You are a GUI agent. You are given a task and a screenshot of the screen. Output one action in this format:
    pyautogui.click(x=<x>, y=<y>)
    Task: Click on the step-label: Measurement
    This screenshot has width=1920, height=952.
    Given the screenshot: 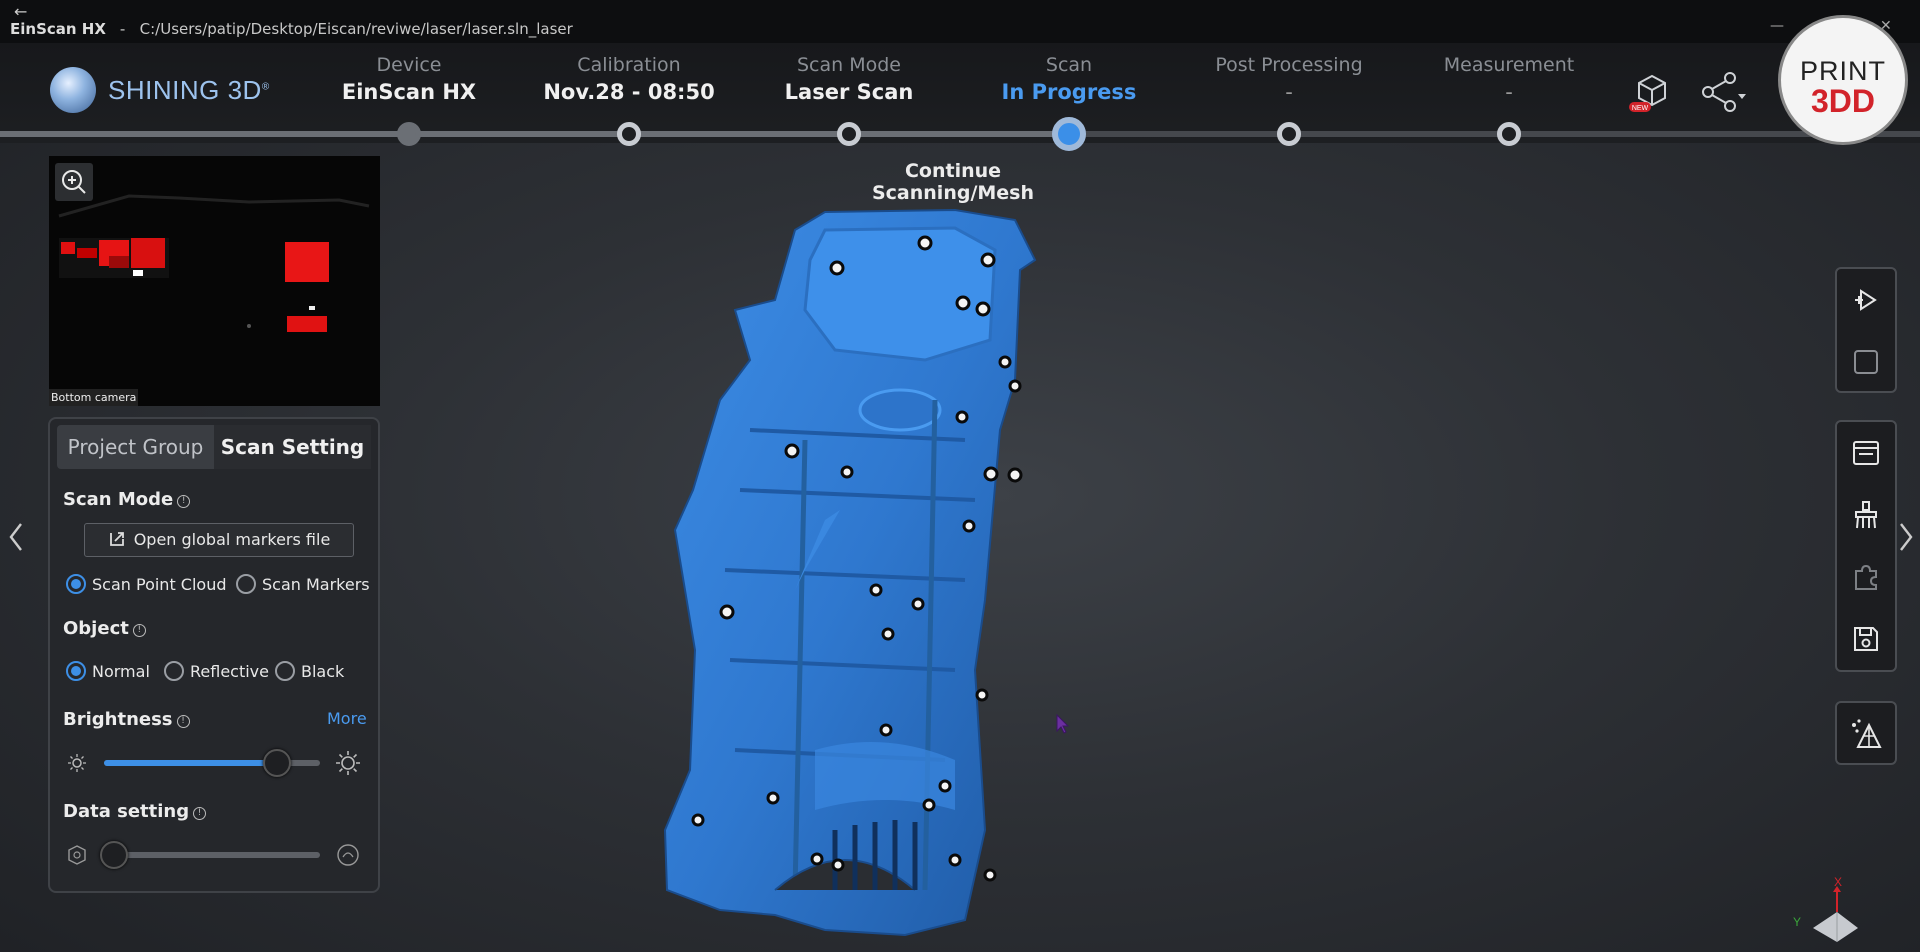 What is the action you would take?
    pyautogui.click(x=1509, y=65)
    